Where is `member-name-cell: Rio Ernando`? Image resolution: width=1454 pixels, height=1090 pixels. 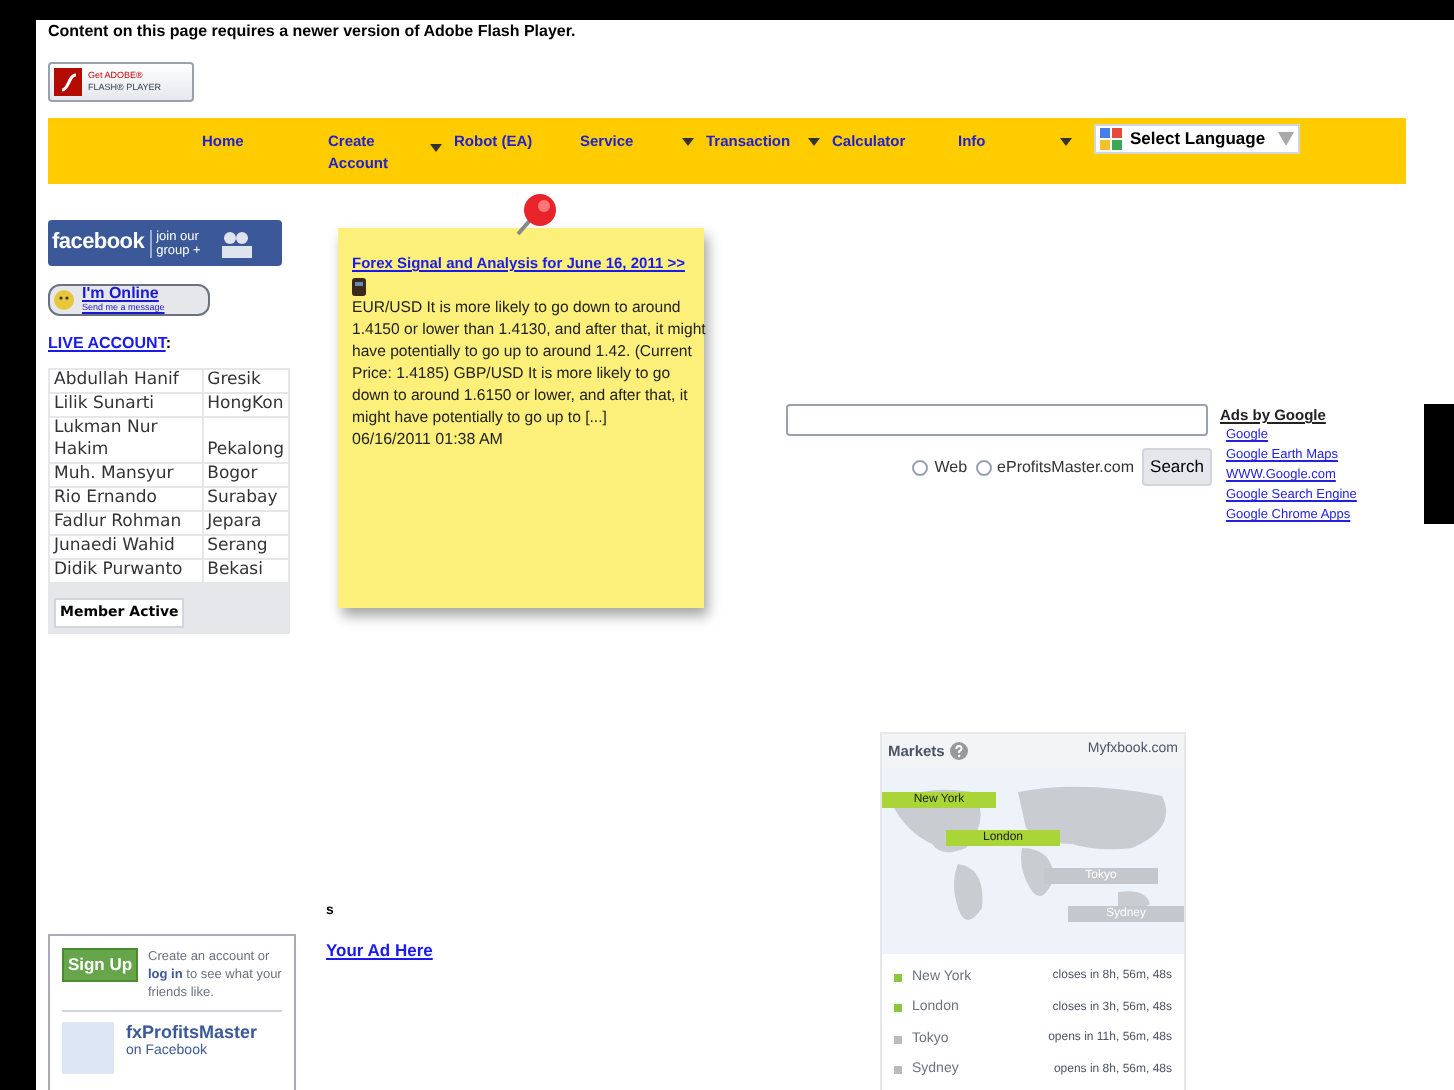 member-name-cell: Rio Ernando is located at coordinates (126, 499).